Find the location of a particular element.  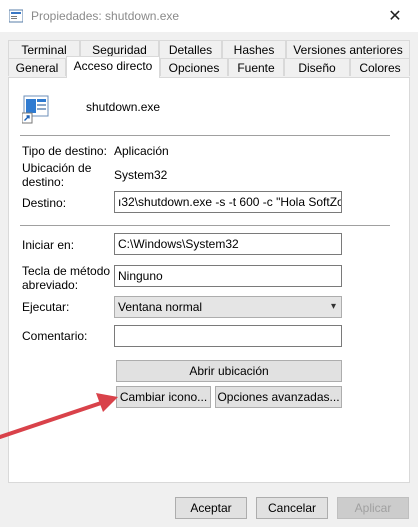

tipo-destino-value: Aplicación is located at coordinates (141, 151).